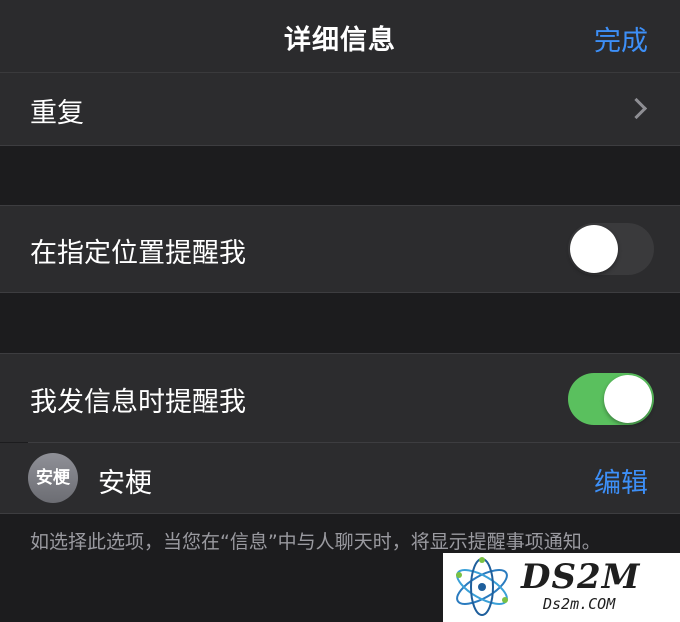  Describe the element at coordinates (138, 253) in the screenshot. I see `location-reminder-label: 在指定位置提醒我` at that location.